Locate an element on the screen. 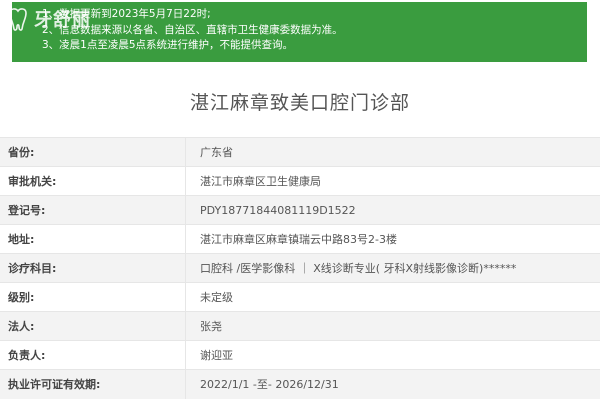  table-row: 登记号: PDY18771844081119D1522 is located at coordinates (300, 210).